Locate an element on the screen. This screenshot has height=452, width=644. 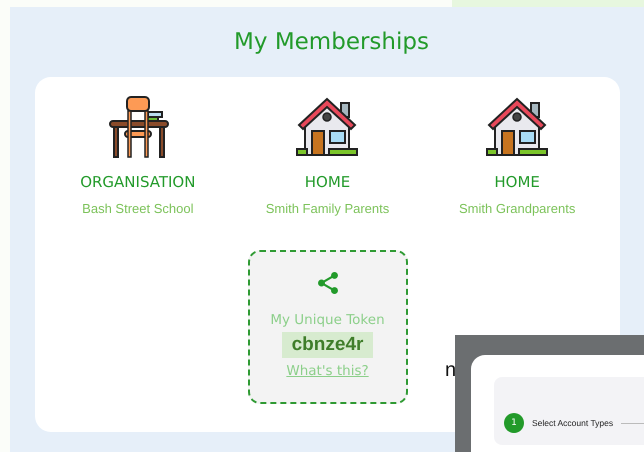
membership-type: ORGANISATION is located at coordinates (138, 182).